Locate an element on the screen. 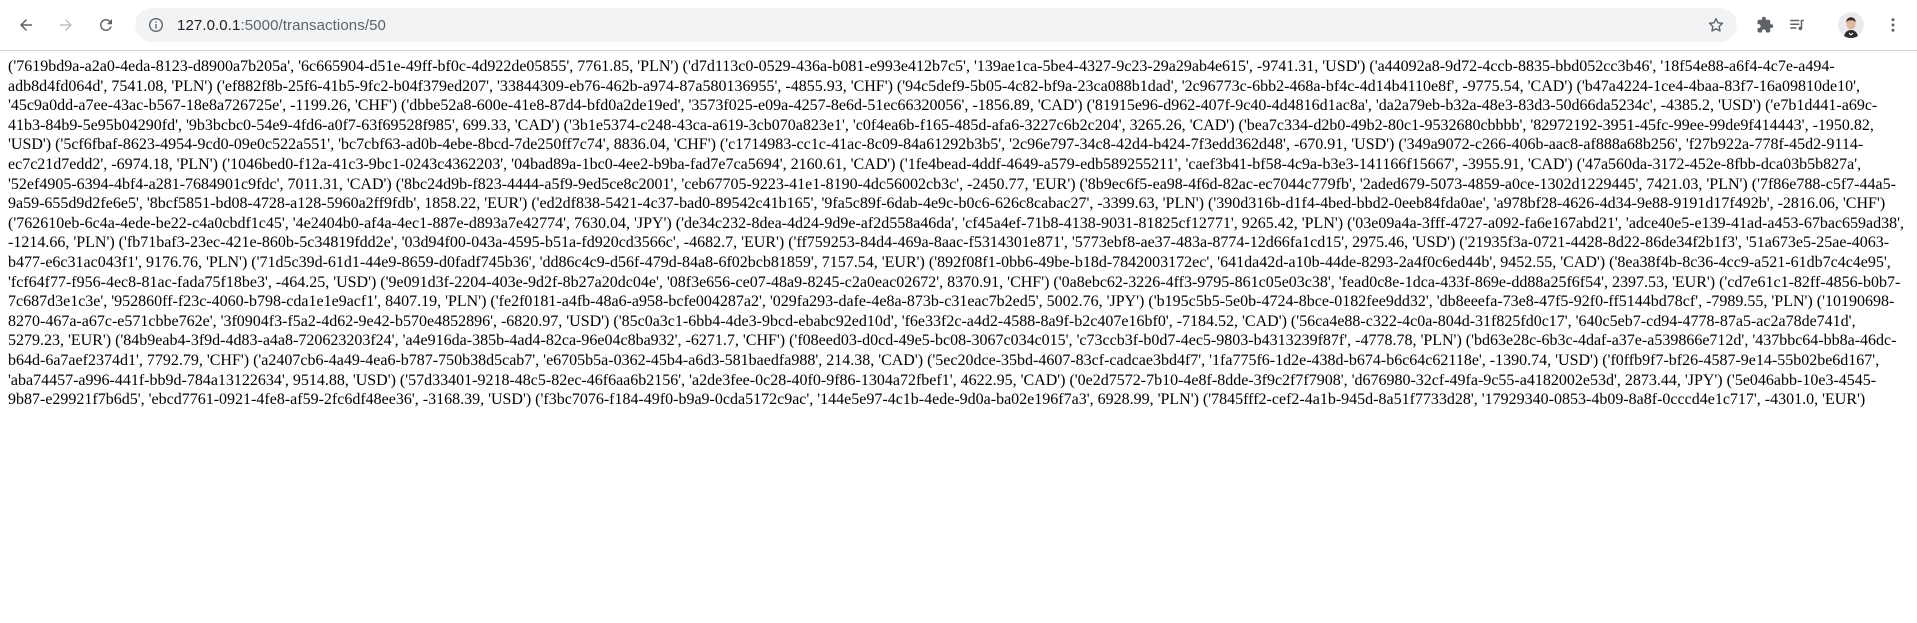 Image resolution: width=1917 pixels, height=623 pixels. address-bar: 127.0.0.1:5000/transactions/50 is located at coordinates (936, 25).